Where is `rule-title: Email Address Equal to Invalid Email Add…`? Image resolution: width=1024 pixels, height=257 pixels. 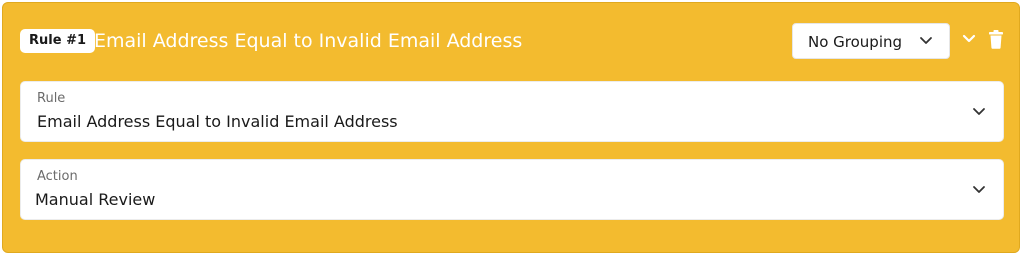 rule-title: Email Address Equal to Invalid Email Add… is located at coordinates (308, 41).